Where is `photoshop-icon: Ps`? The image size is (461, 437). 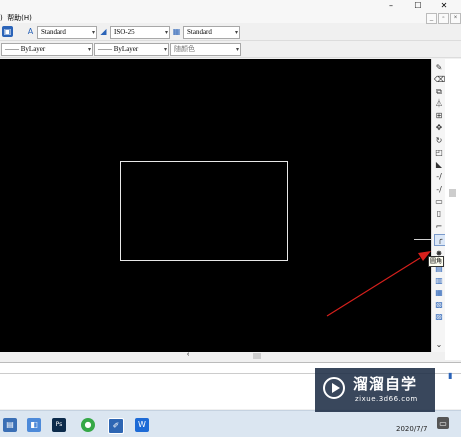
photoshop-icon: Ps is located at coordinates (59, 425).